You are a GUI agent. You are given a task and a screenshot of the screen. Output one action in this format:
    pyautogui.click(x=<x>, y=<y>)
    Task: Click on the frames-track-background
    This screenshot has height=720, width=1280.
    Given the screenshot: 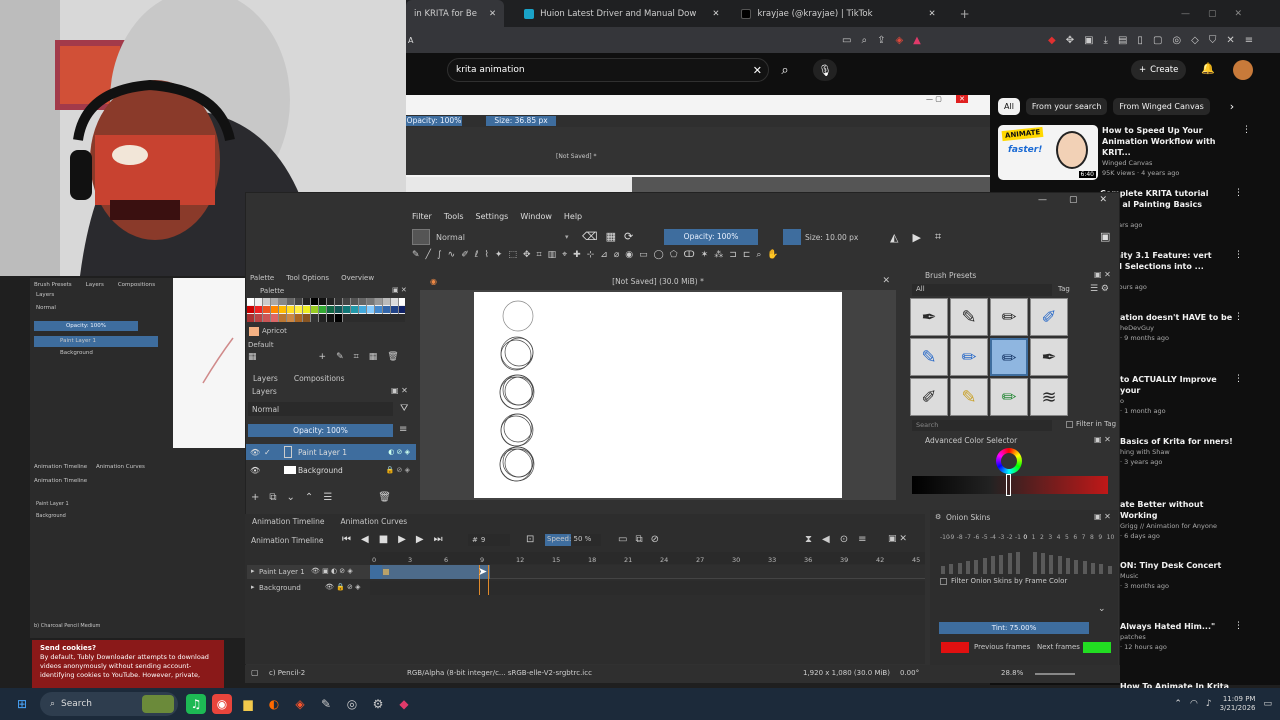 What is the action you would take?
    pyautogui.click(x=647, y=588)
    